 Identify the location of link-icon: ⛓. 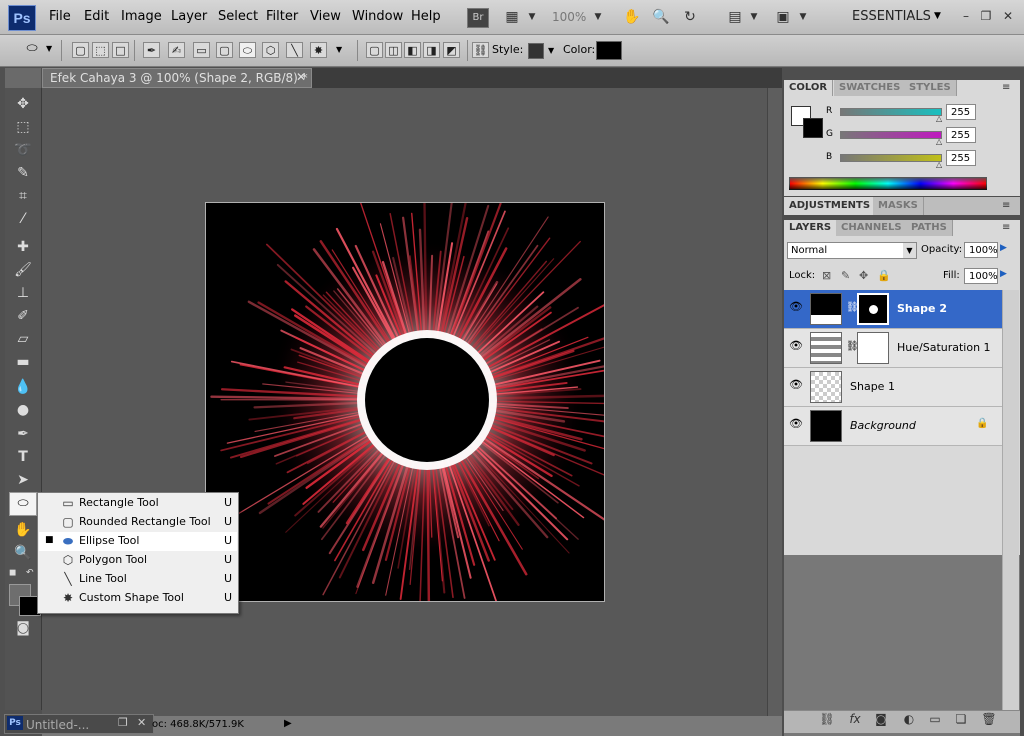
(480, 50).